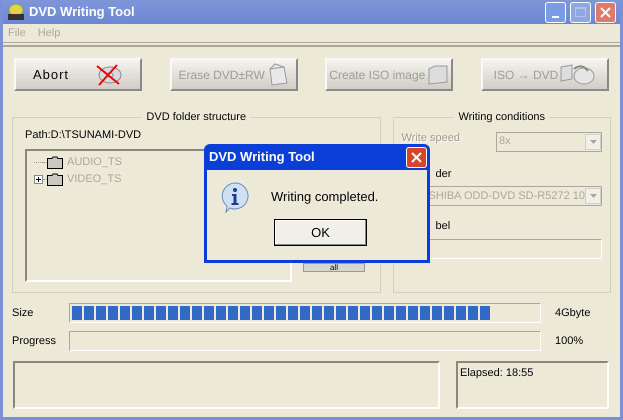  Describe the element at coordinates (578, 74) in the screenshot. I see `folder-disc-icon` at that location.